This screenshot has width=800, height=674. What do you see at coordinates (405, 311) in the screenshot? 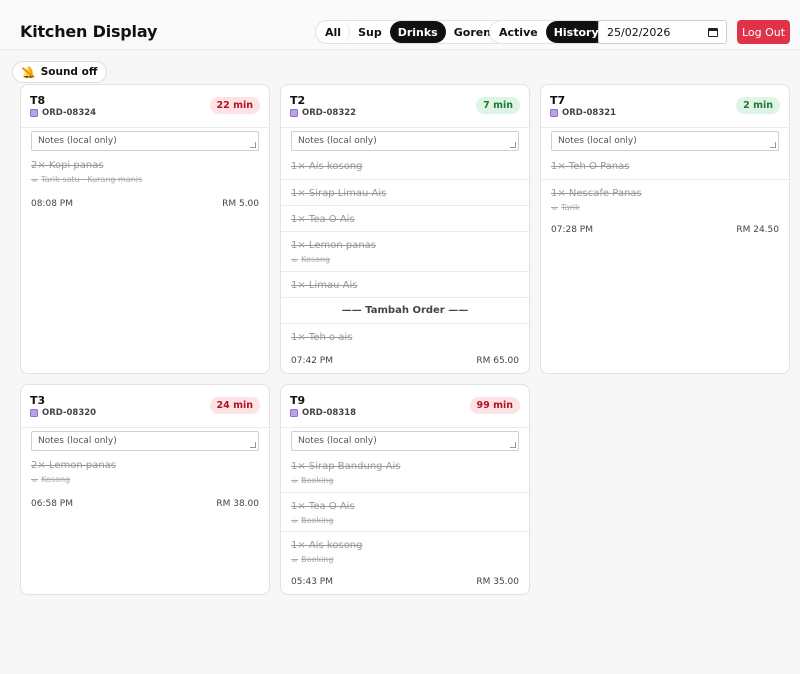
I see `add-order-divider: —— Tambah Order ——` at bounding box center [405, 311].